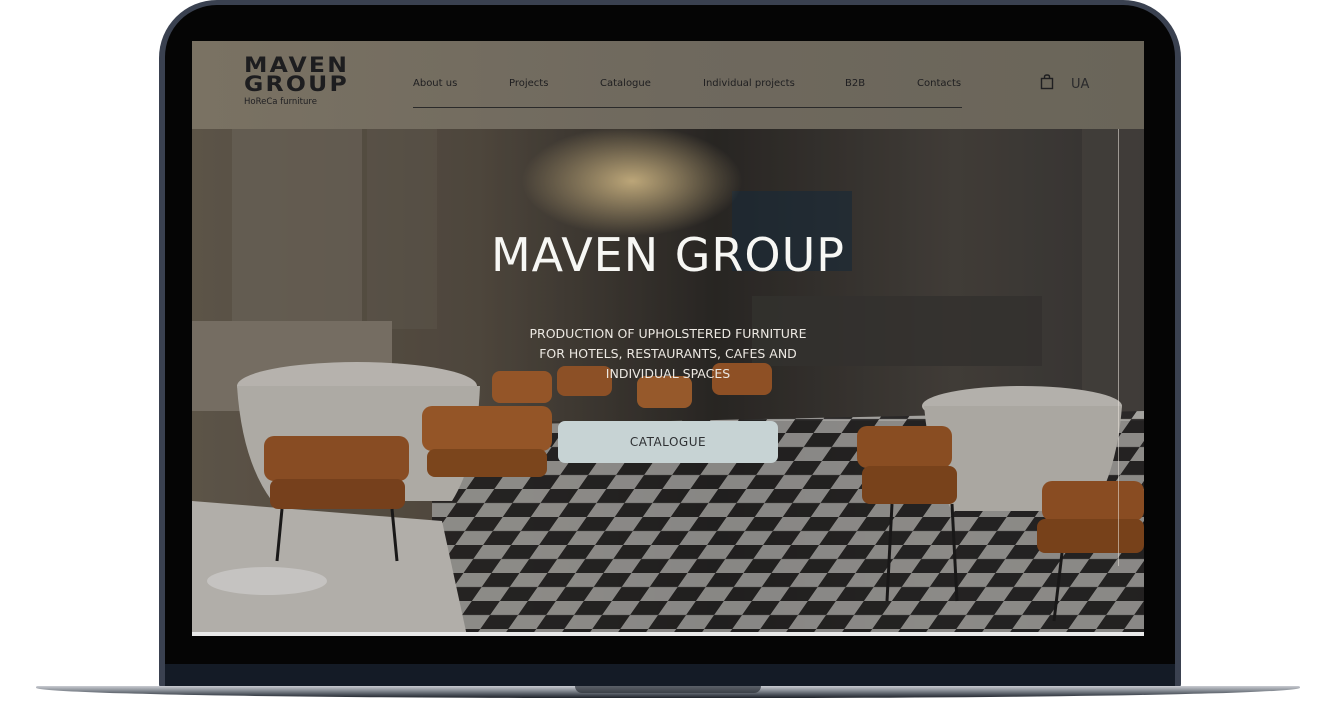 The height and width of the screenshot is (712, 1336). Describe the element at coordinates (668, 373) in the screenshot. I see `hero-subtitle-line: INDIVIDUAL SPACES` at that location.